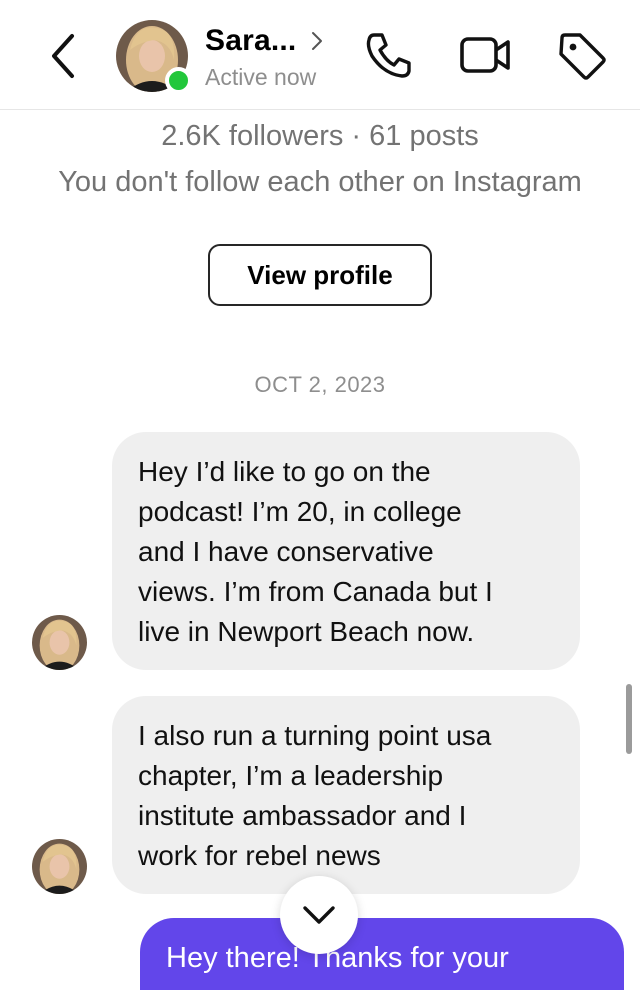  What do you see at coordinates (178, 80) in the screenshot?
I see `online-status-dot` at bounding box center [178, 80].